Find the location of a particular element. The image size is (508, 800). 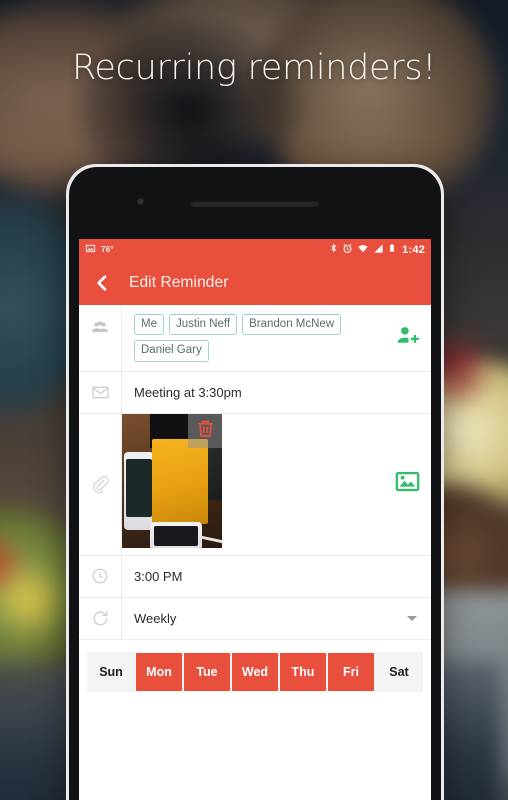

add-image-icon is located at coordinates (407, 484).